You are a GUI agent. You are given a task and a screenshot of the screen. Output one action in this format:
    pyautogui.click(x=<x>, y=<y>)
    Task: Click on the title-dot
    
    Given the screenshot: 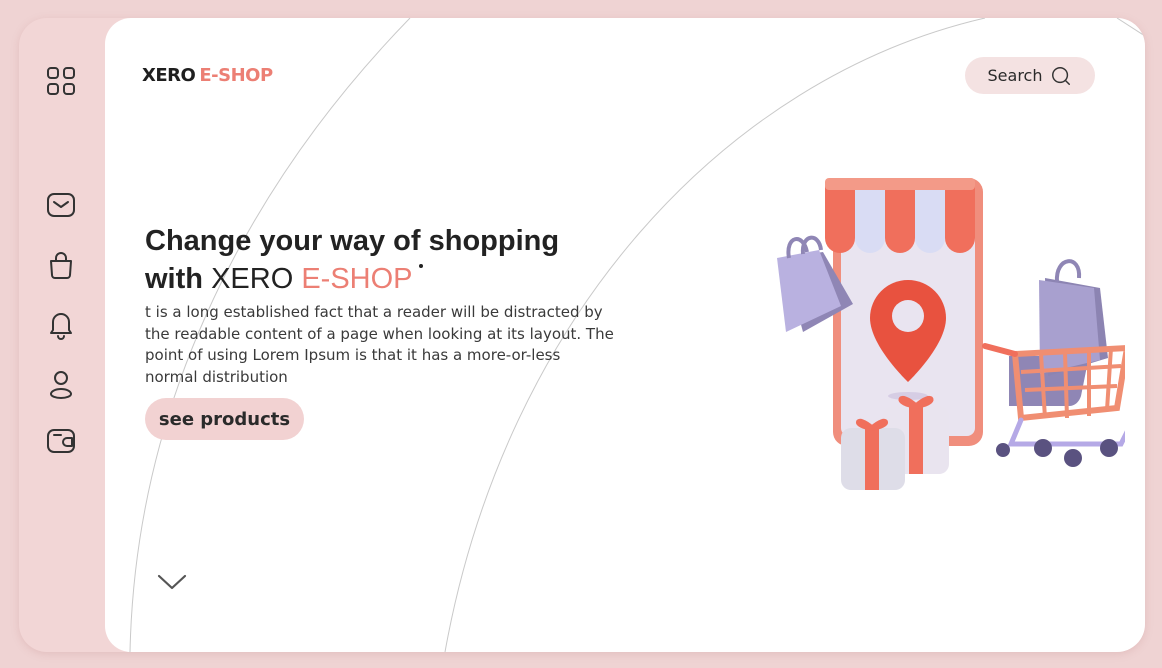 What is the action you would take?
    pyautogui.click(x=420, y=266)
    